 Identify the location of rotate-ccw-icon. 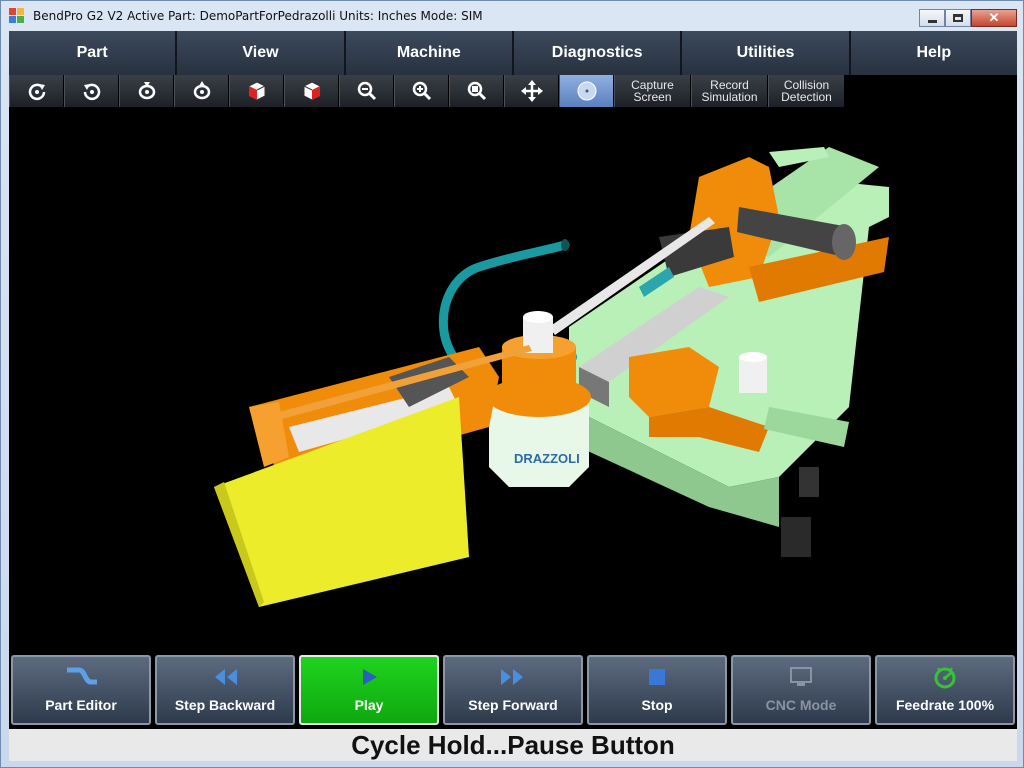
(91, 92).